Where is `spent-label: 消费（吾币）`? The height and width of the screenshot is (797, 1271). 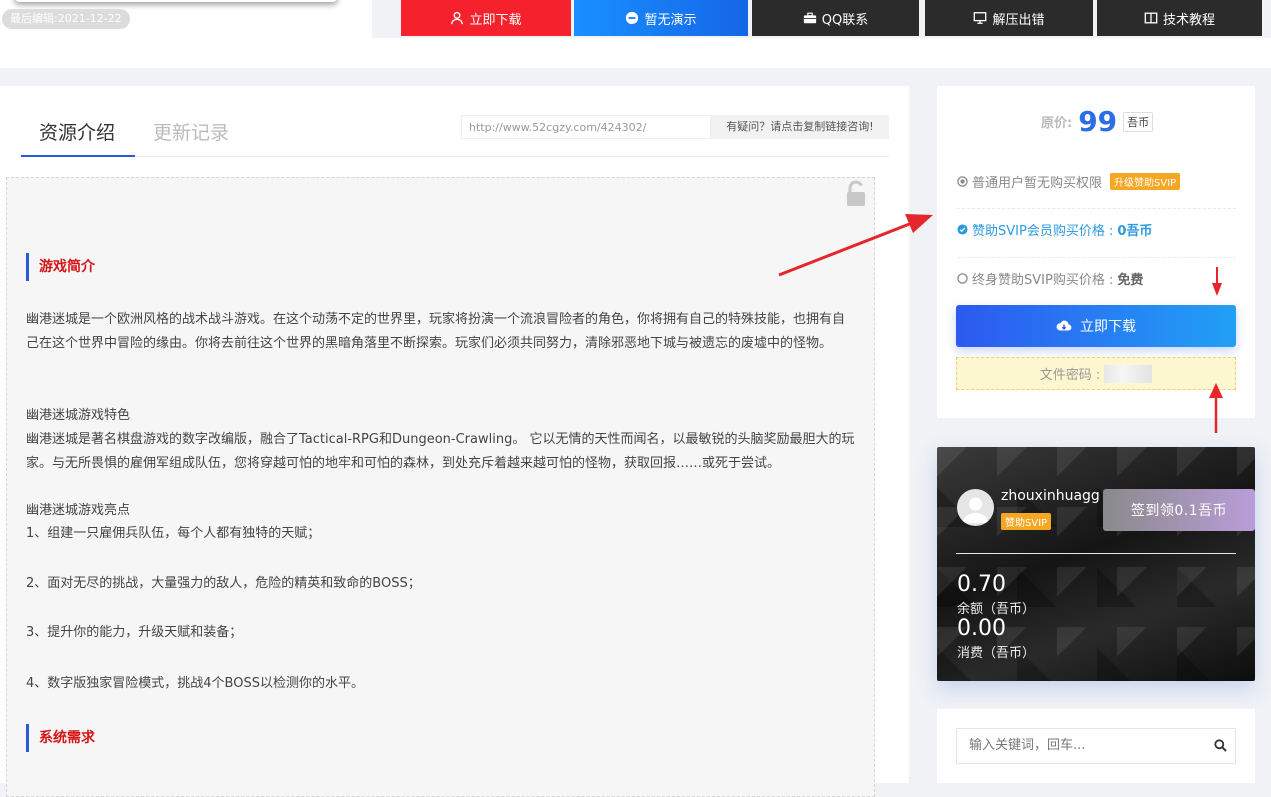 spent-label: 消费（吾币） is located at coordinates (996, 653).